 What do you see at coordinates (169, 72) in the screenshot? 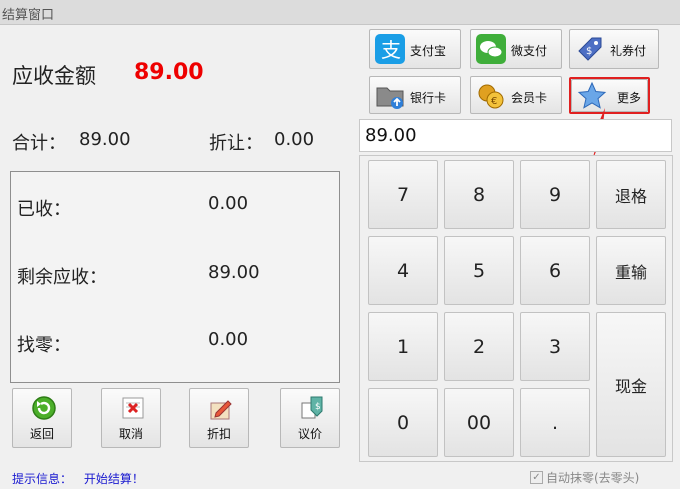
I see `receivable-amount: 89.00` at bounding box center [169, 72].